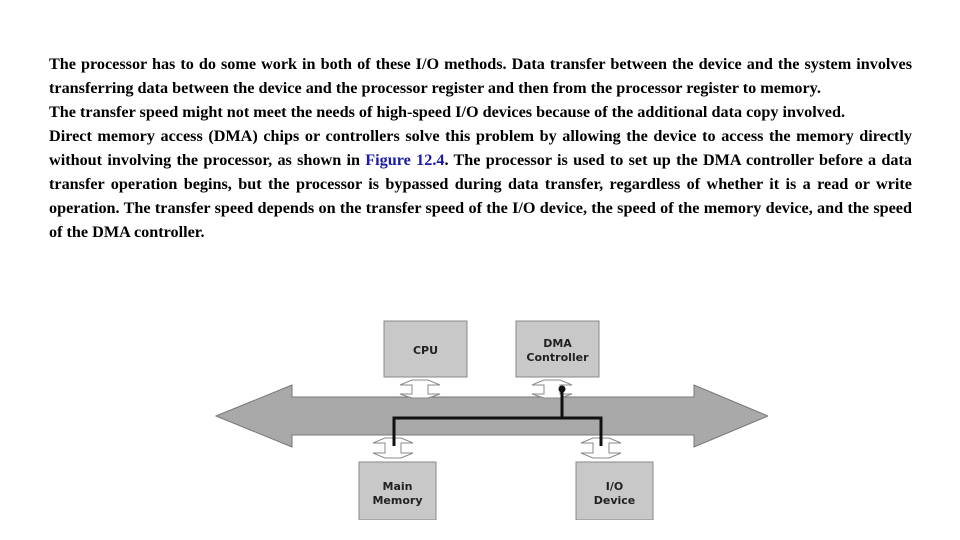  Describe the element at coordinates (397, 500) in the screenshot. I see `memory-label-line2: Memory` at that location.